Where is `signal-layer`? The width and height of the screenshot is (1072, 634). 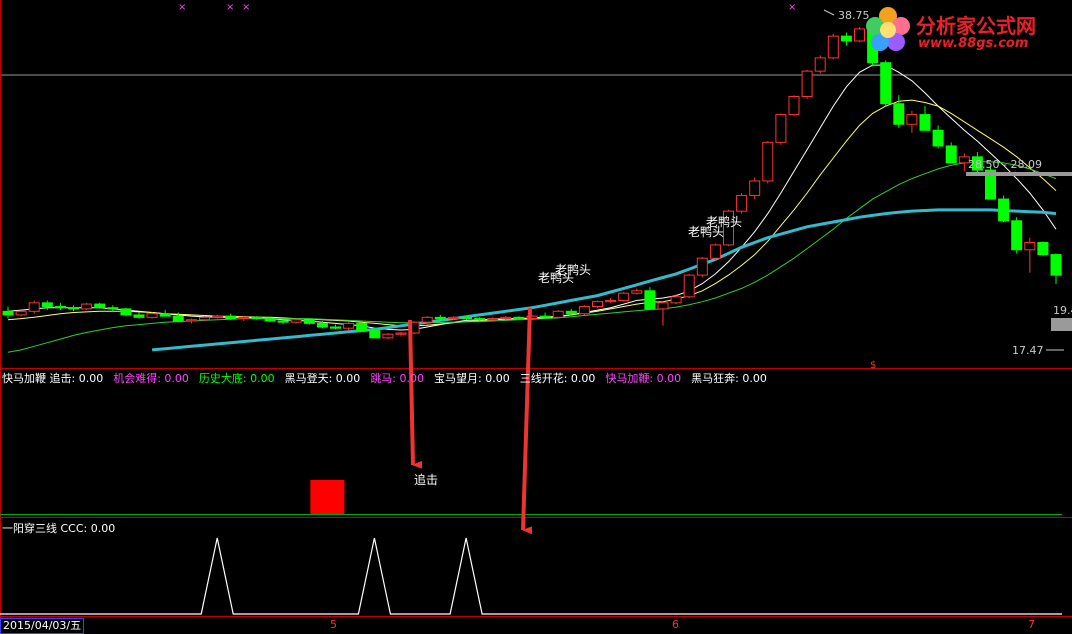
signal-layer is located at coordinates (327, 497).